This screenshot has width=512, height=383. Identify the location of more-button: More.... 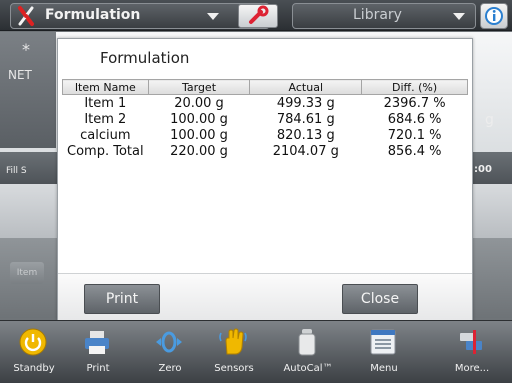
(472, 352).